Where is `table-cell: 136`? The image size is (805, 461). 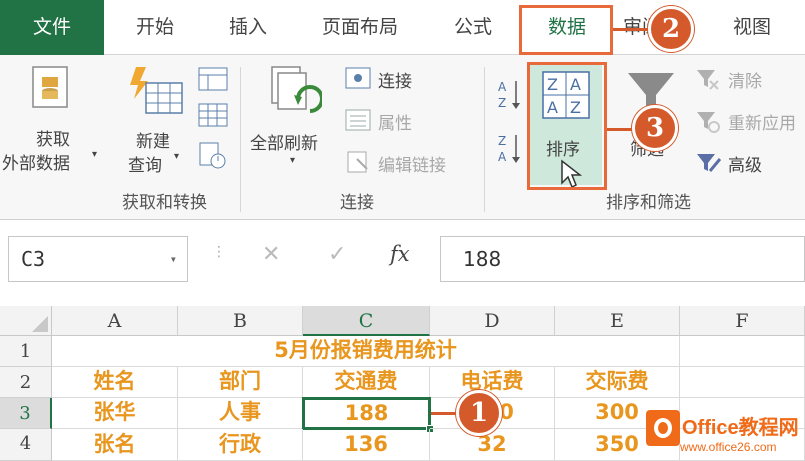 table-cell: 136 is located at coordinates (366, 445).